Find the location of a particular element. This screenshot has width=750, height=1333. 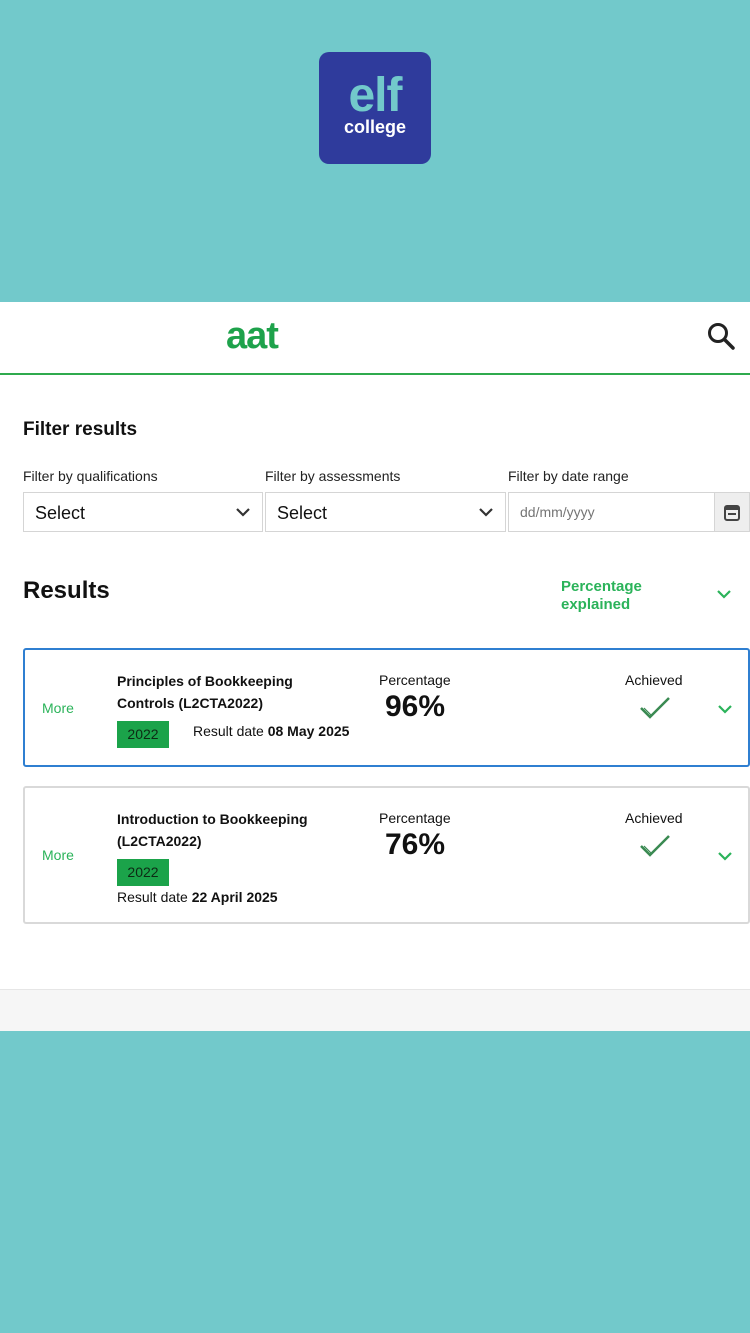

qualifications-select: Select is located at coordinates (143, 512).